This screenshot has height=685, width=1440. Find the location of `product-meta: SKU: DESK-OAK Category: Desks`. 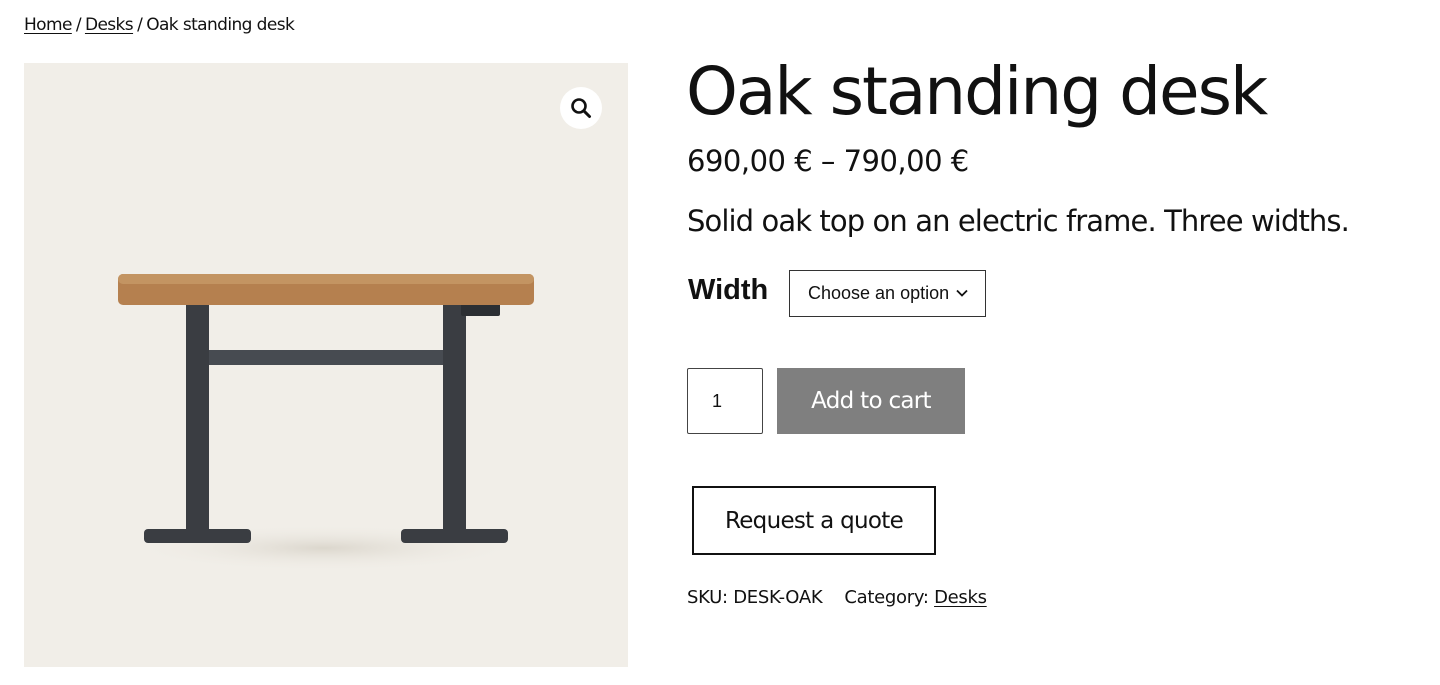

product-meta: SKU: DESK-OAK Category: Desks is located at coordinates (837, 597).